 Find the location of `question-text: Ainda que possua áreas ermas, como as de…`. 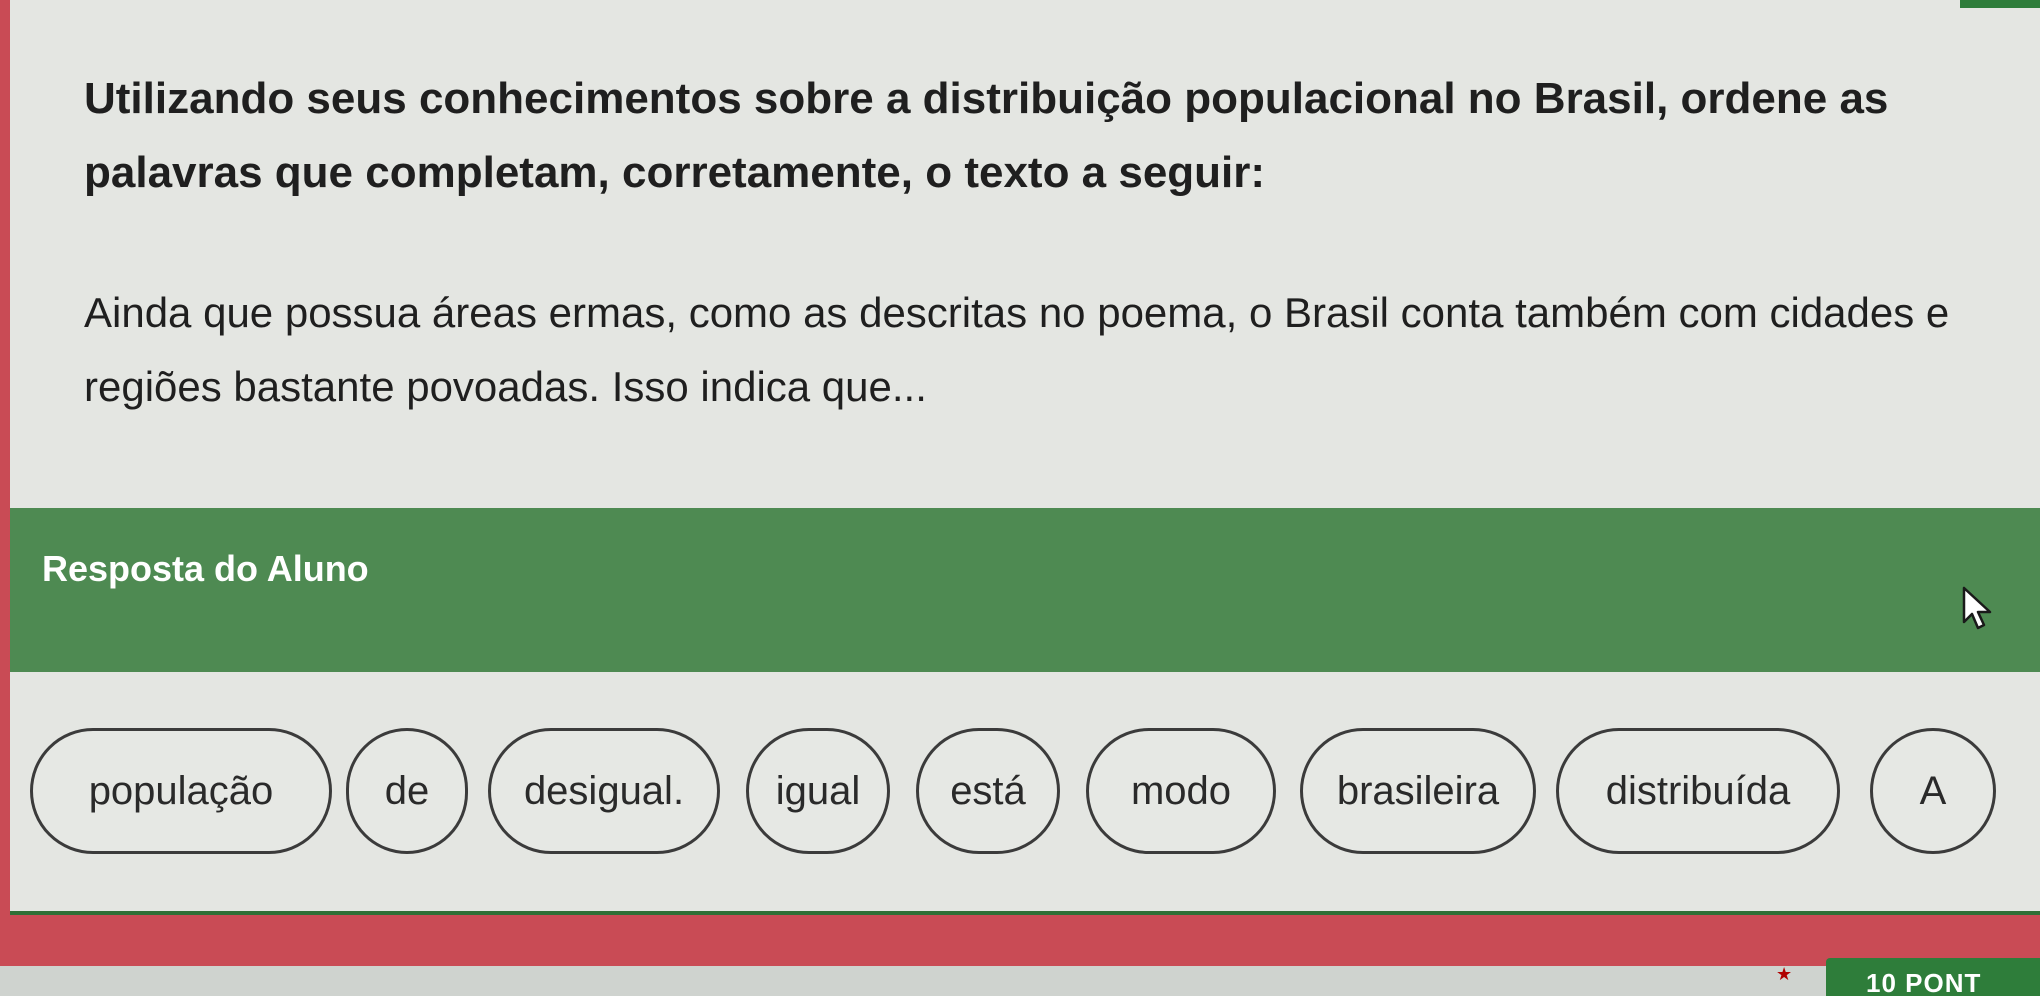

question-text: Ainda que possua áreas ermas, como as de… is located at coordinates (1017, 349).